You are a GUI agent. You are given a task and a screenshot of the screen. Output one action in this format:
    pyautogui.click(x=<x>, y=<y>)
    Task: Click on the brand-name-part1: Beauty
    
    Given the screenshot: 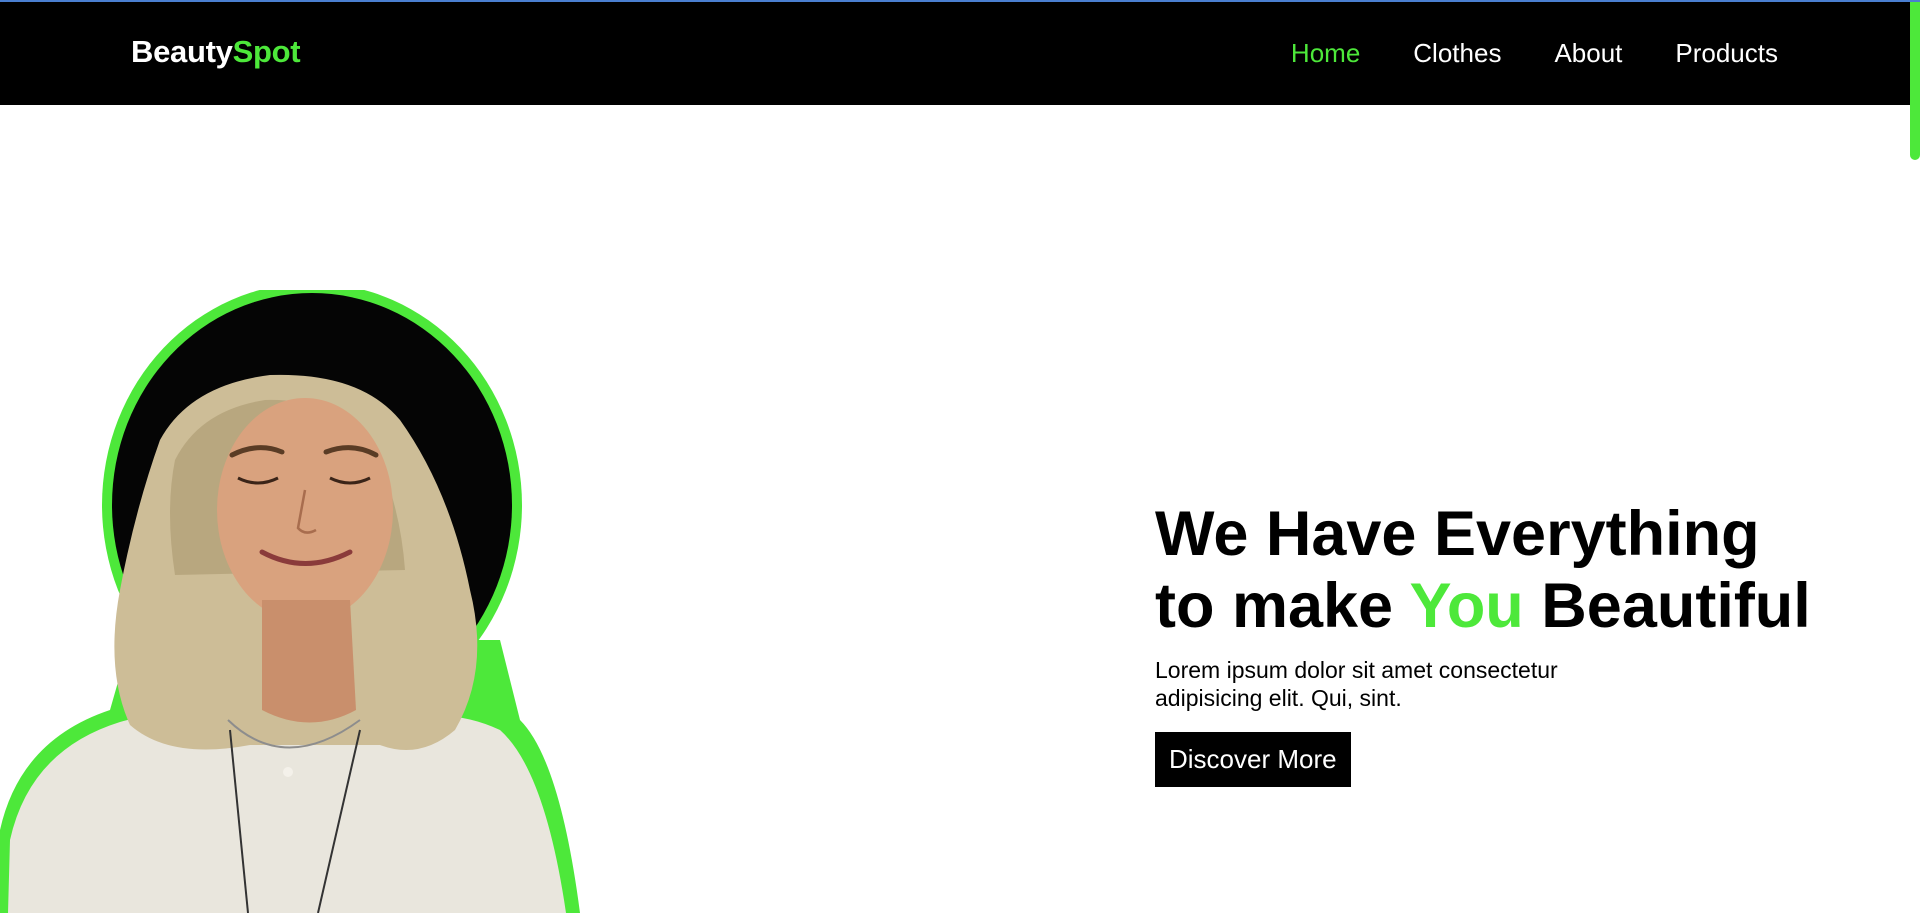 What is the action you would take?
    pyautogui.click(x=182, y=51)
    